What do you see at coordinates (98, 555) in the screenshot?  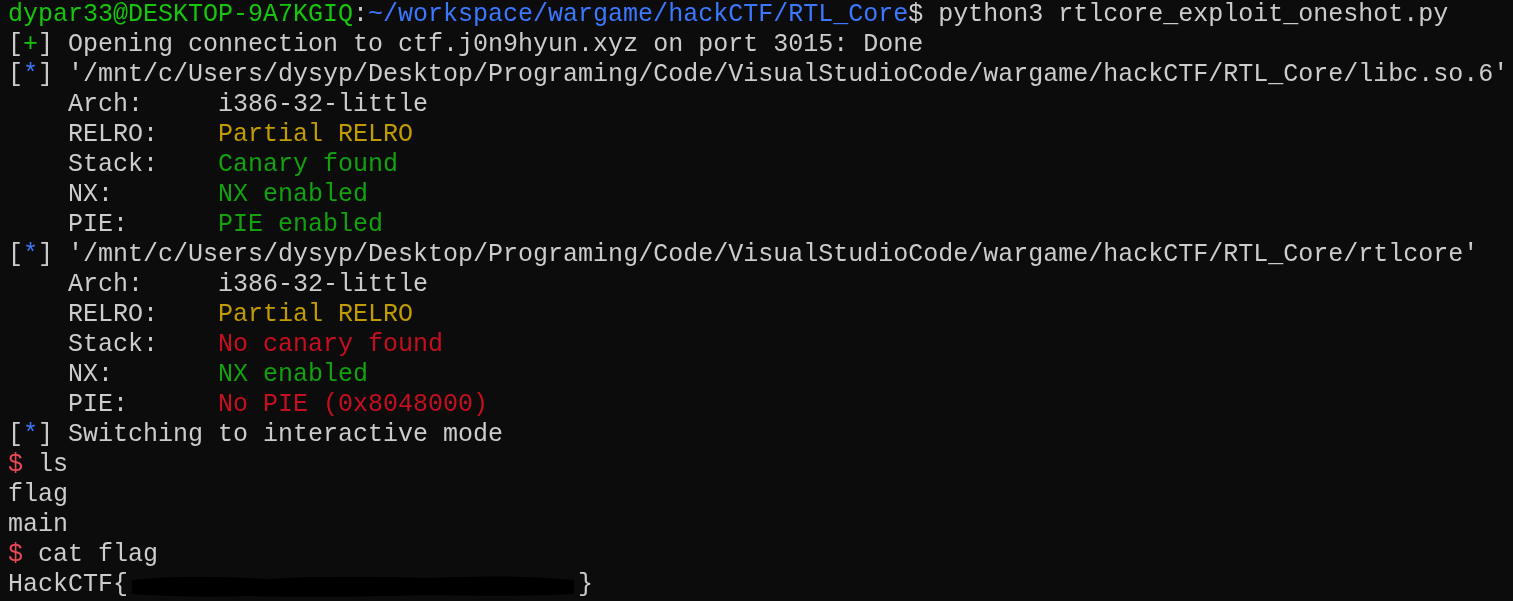 I see `terminal-text: cat flag` at bounding box center [98, 555].